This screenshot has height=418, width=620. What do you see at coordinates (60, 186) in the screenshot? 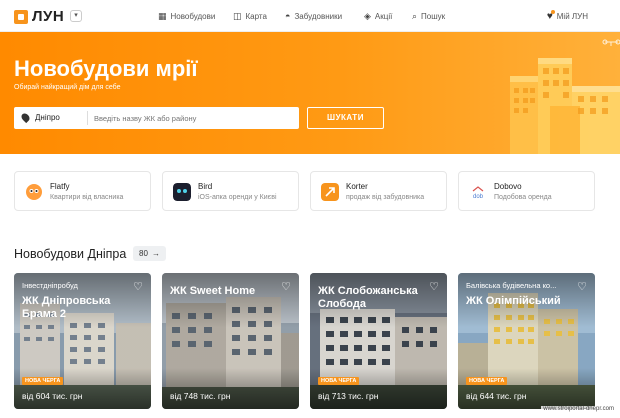
I see `partner-name: Flatfy` at bounding box center [60, 186].